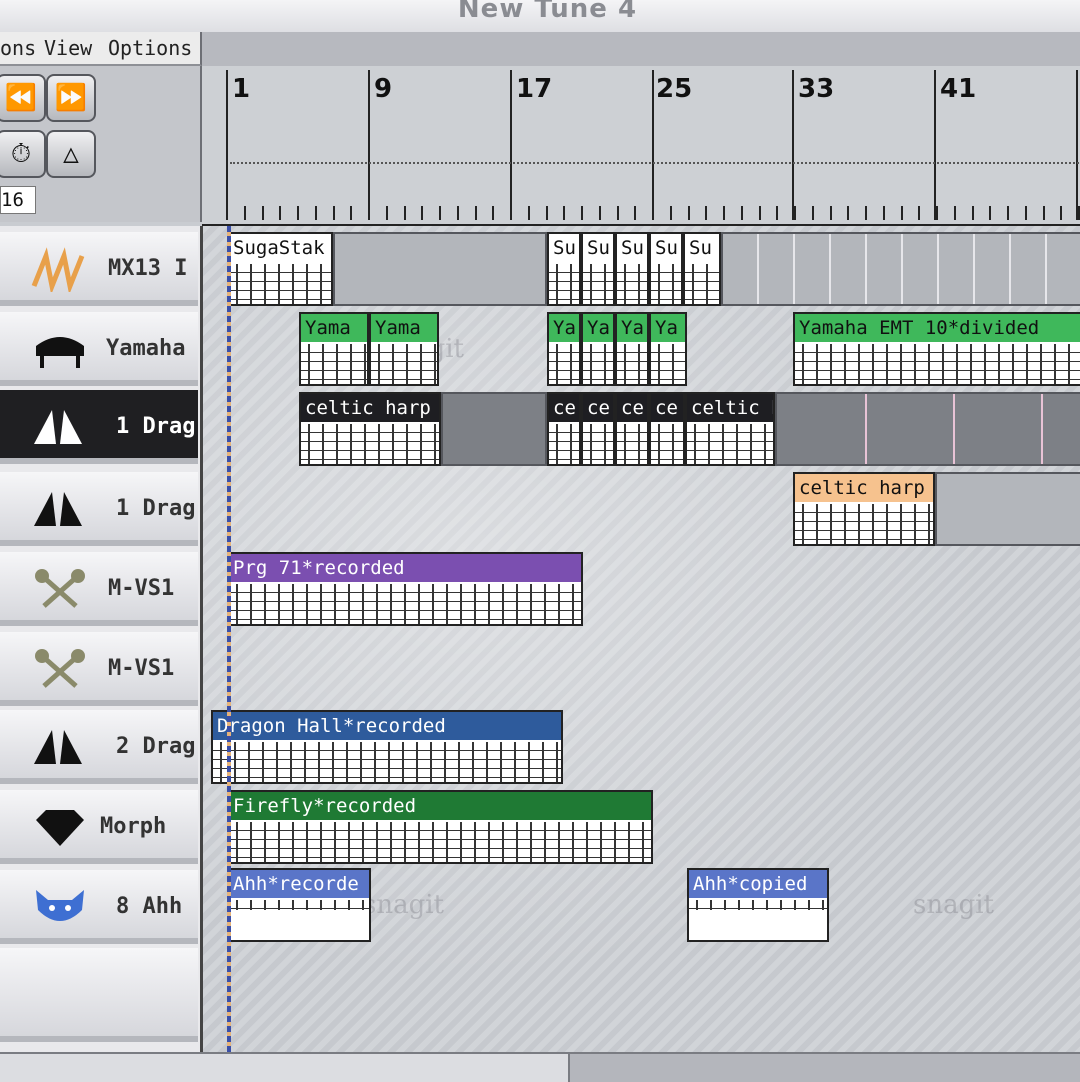  I want to click on region: Ahh*copied, so click(758, 905).